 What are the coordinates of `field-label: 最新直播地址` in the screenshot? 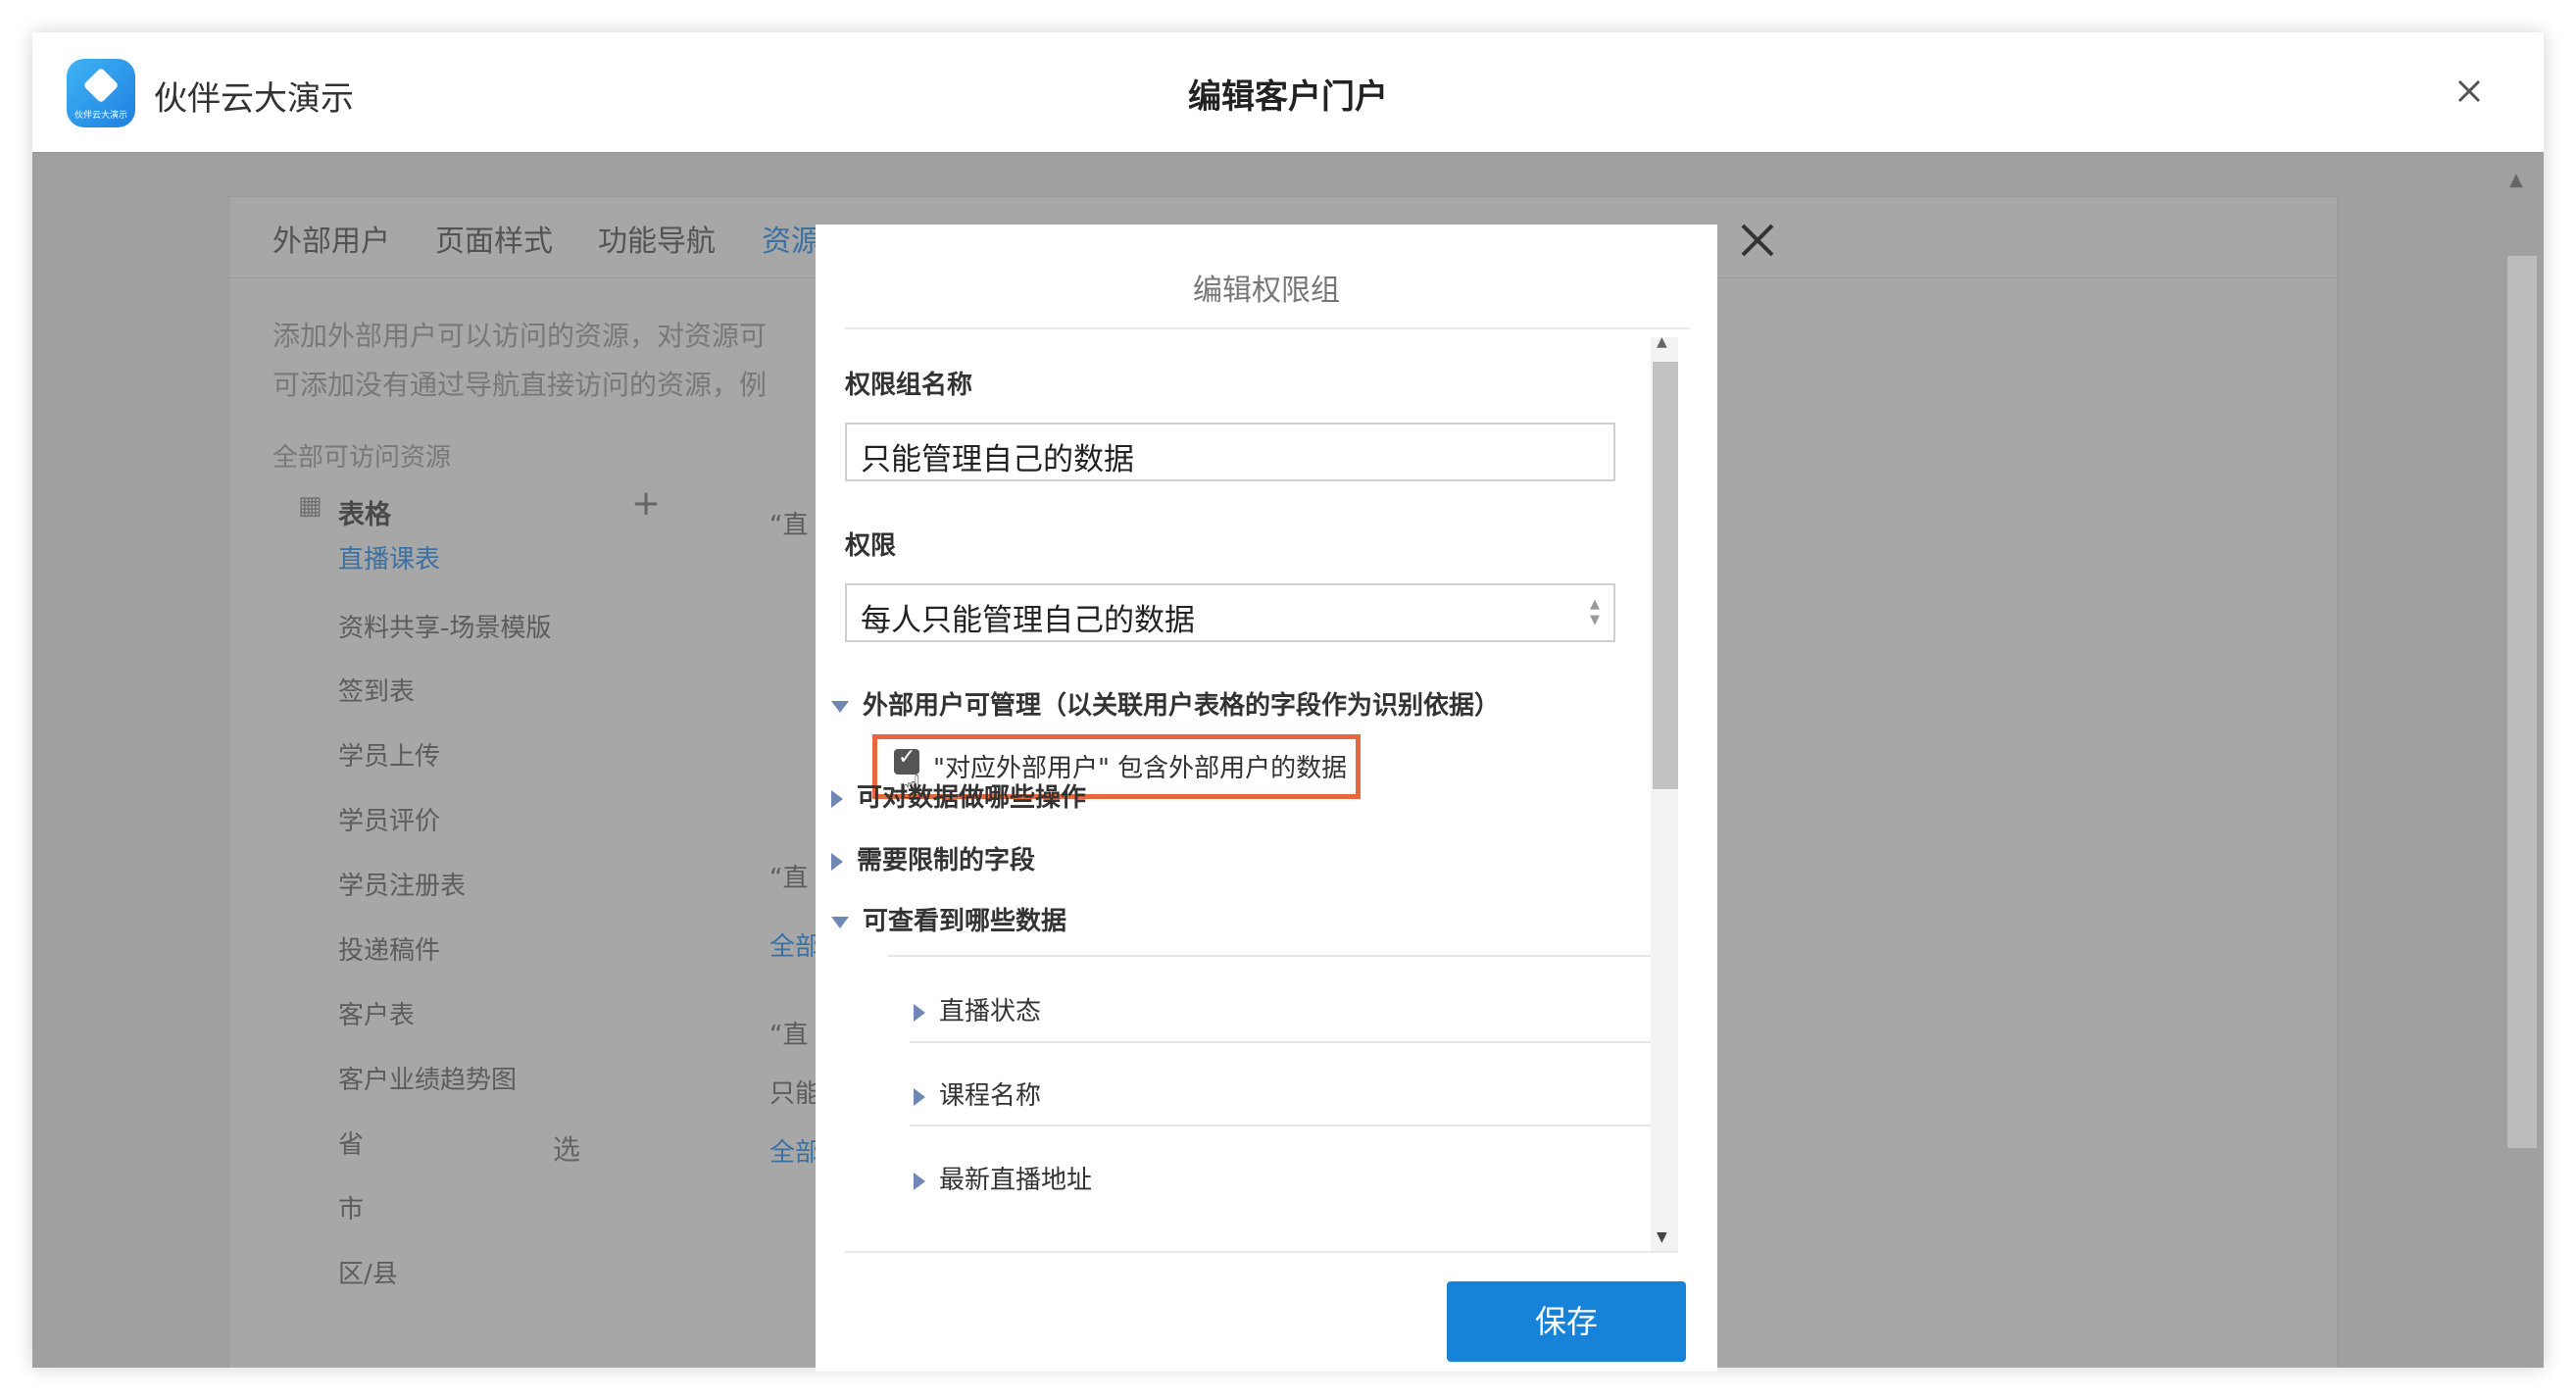 It's located at (1016, 1180).